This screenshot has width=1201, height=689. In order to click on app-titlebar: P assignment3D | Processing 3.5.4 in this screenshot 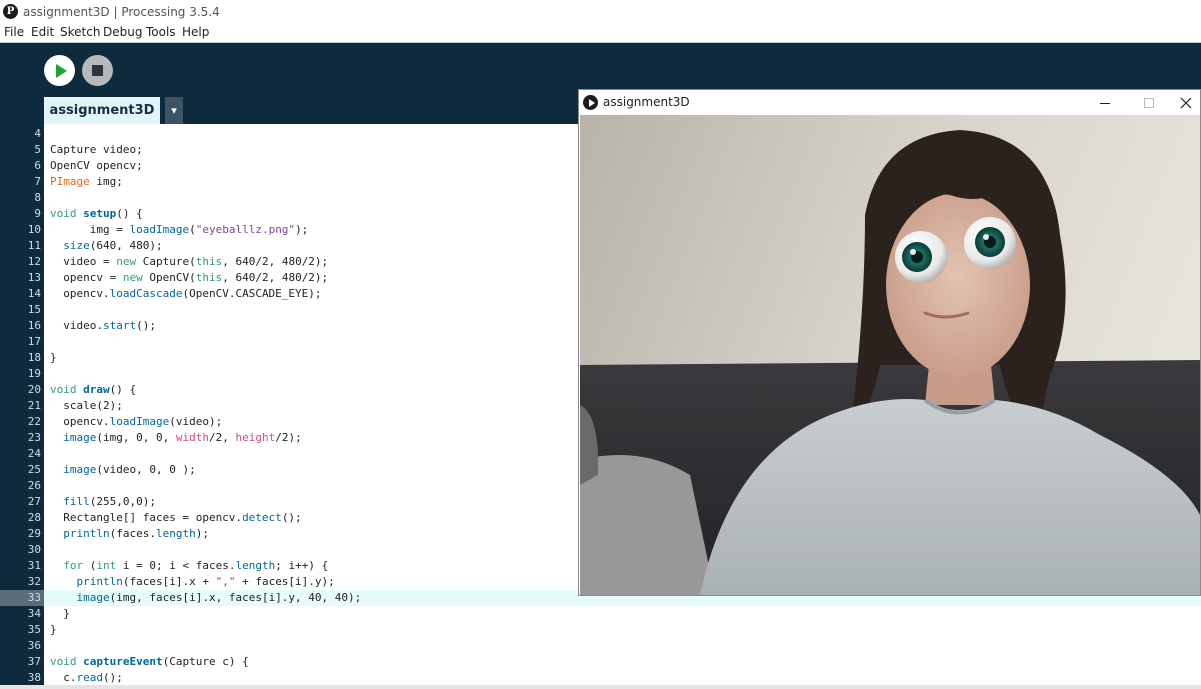, I will do `click(600, 12)`.